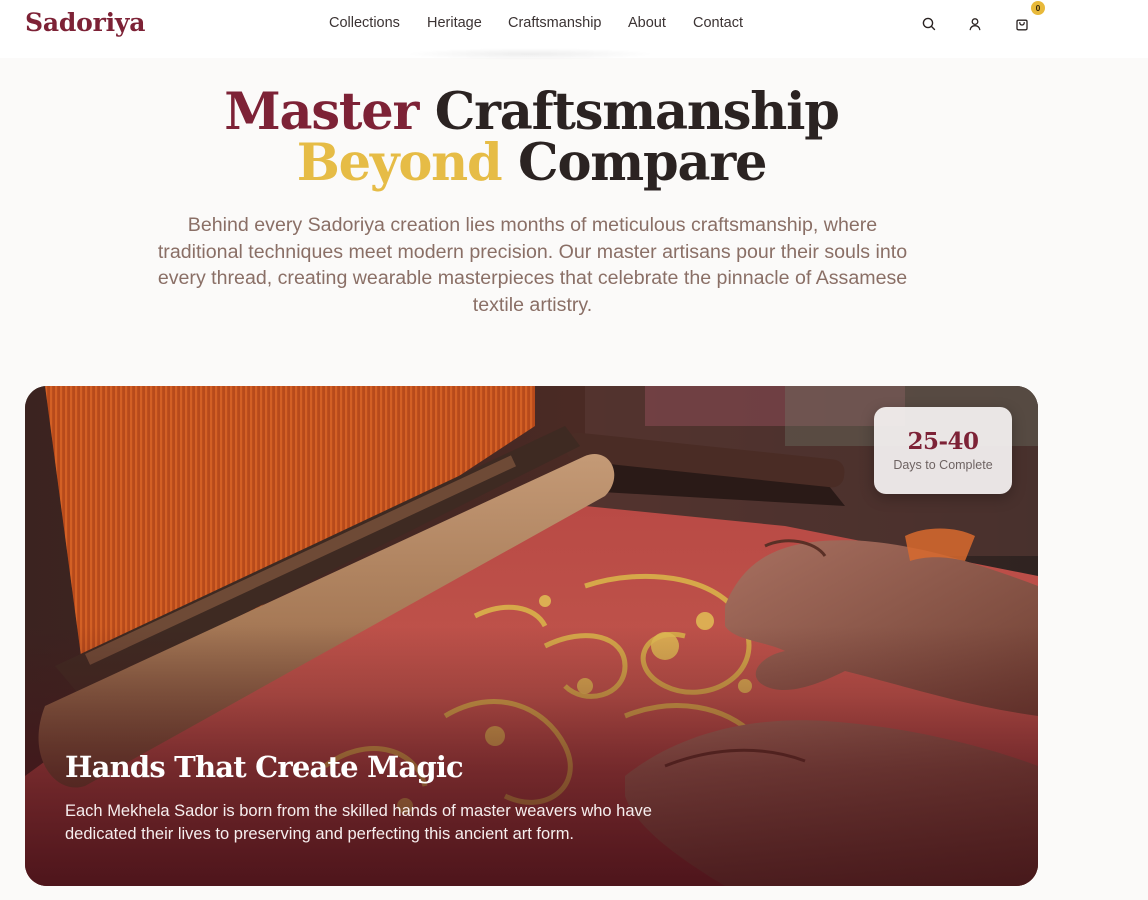  What do you see at coordinates (530, 54) in the screenshot?
I see `nav-shadow` at bounding box center [530, 54].